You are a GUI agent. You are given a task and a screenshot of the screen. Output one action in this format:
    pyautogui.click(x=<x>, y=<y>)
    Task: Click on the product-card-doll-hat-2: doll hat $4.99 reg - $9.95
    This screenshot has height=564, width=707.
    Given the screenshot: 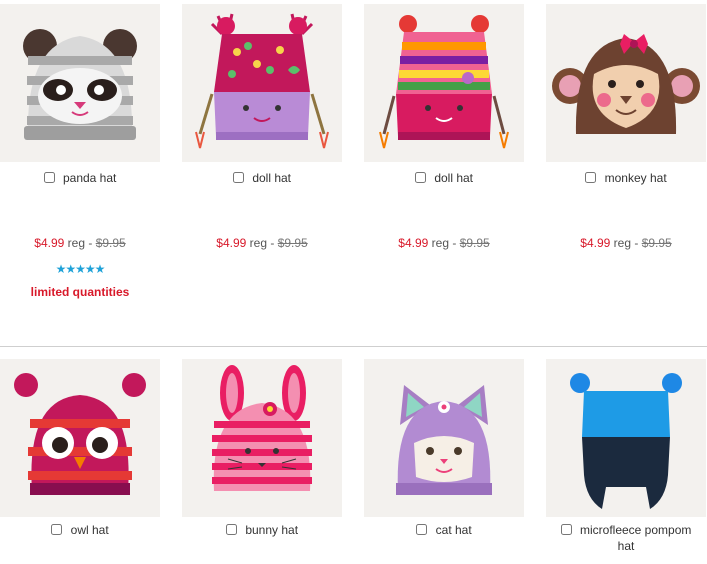 What is the action you would take?
    pyautogui.click(x=444, y=127)
    